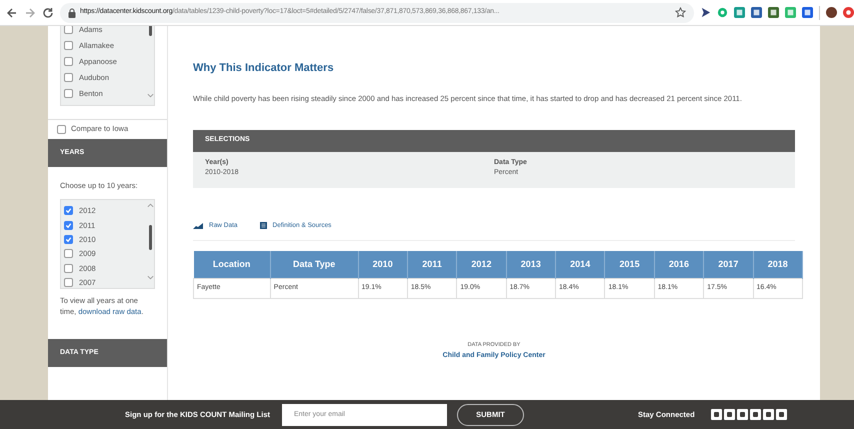 The width and height of the screenshot is (854, 429). I want to click on column-header: 2015, so click(629, 264).